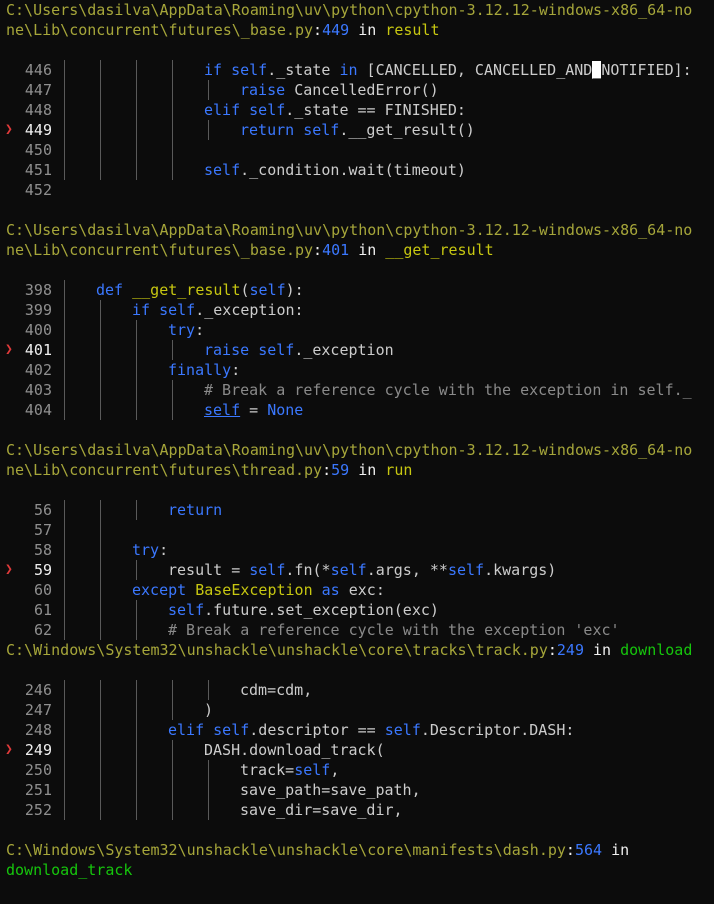 This screenshot has height=904, width=714. Describe the element at coordinates (357, 510) in the screenshot. I see `code-line: 56 return` at that location.